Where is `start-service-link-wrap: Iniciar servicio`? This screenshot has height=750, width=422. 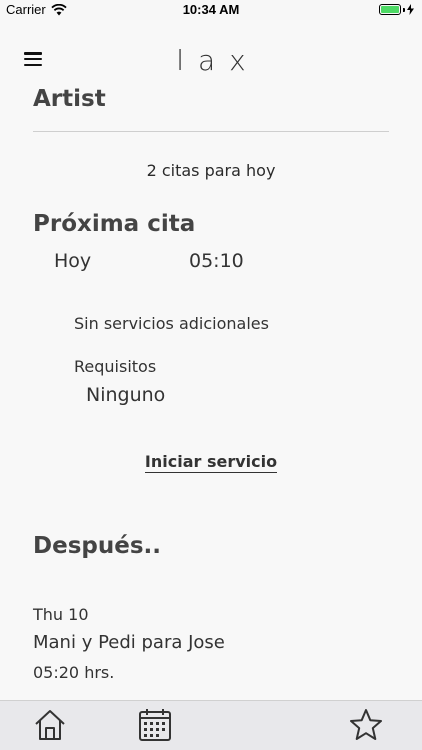 start-service-link-wrap: Iniciar servicio is located at coordinates (211, 462).